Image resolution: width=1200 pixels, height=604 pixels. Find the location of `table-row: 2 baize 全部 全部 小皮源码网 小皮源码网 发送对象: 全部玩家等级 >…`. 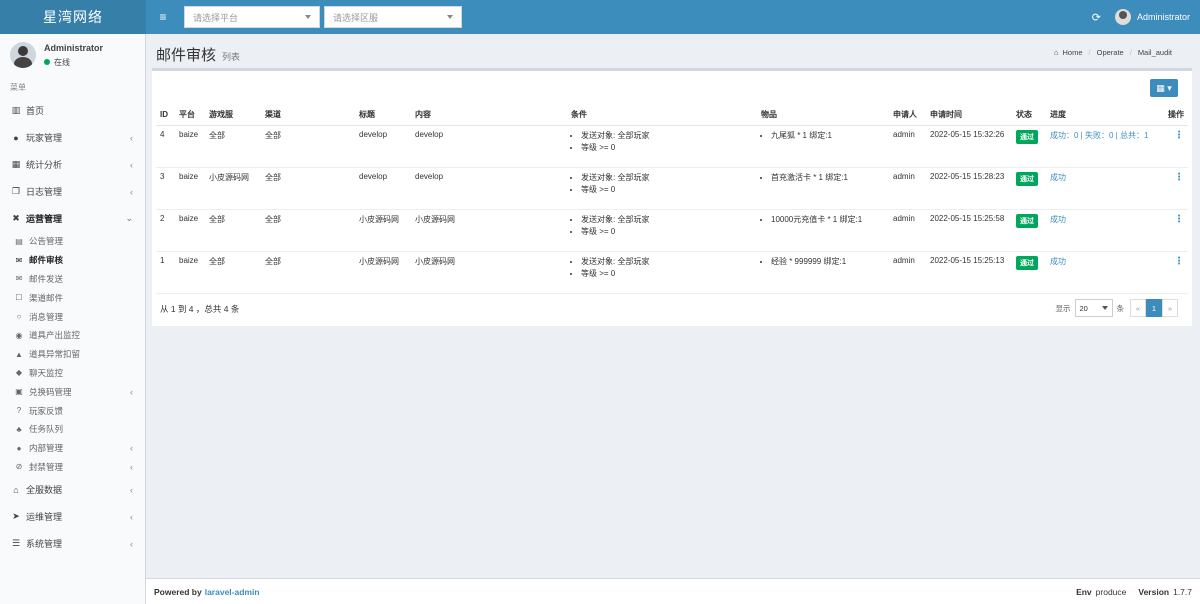

table-row: 2 baize 全部 全部 小皮源码网 小皮源码网 发送对象: 全部玩家等级 >… is located at coordinates (672, 230).